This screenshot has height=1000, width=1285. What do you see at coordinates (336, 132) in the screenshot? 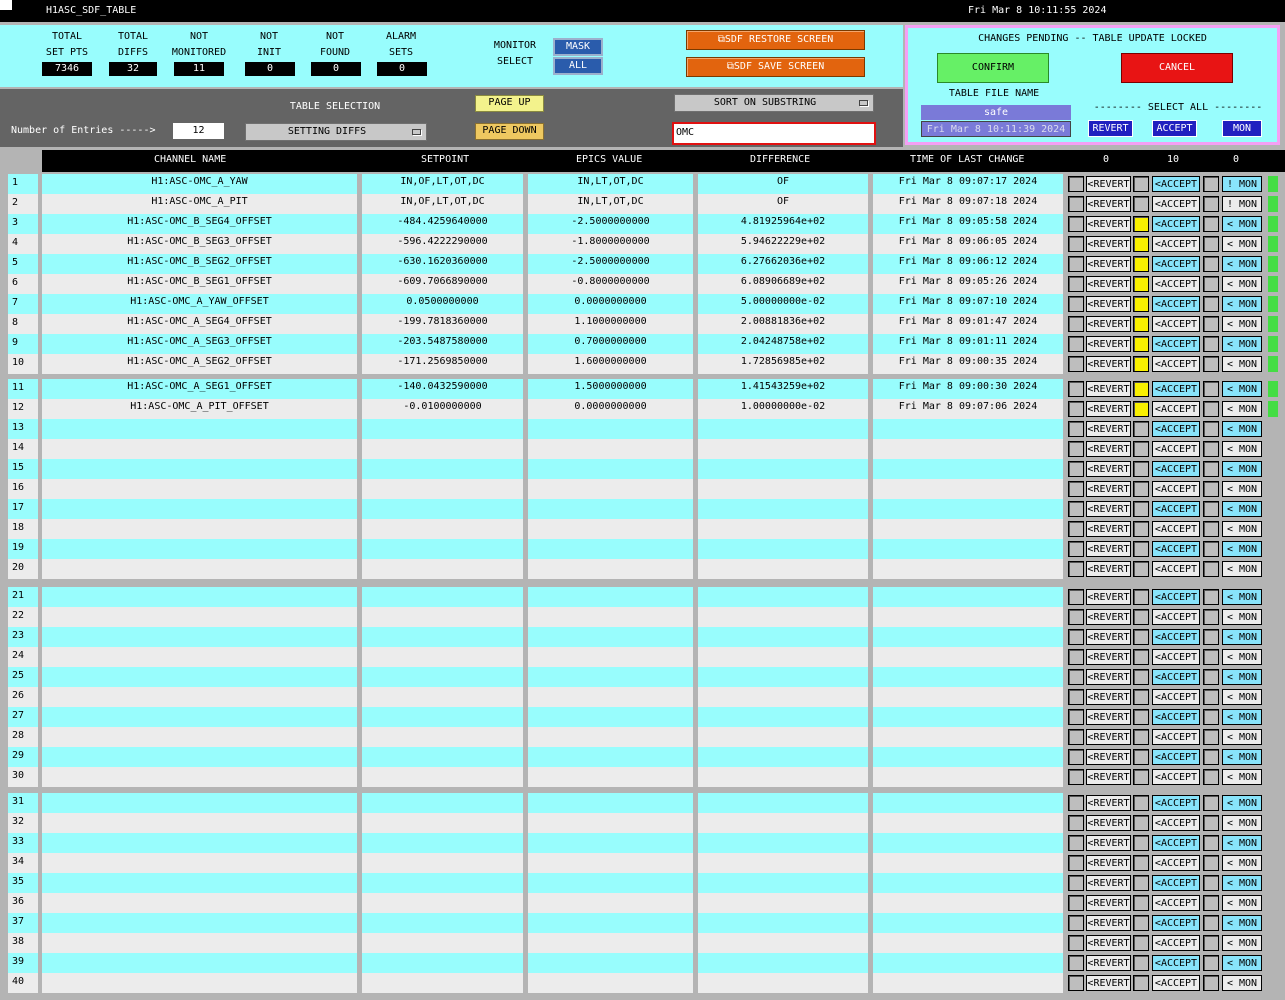
I see `table-selection-menu: SETTING DIFFS` at bounding box center [336, 132].